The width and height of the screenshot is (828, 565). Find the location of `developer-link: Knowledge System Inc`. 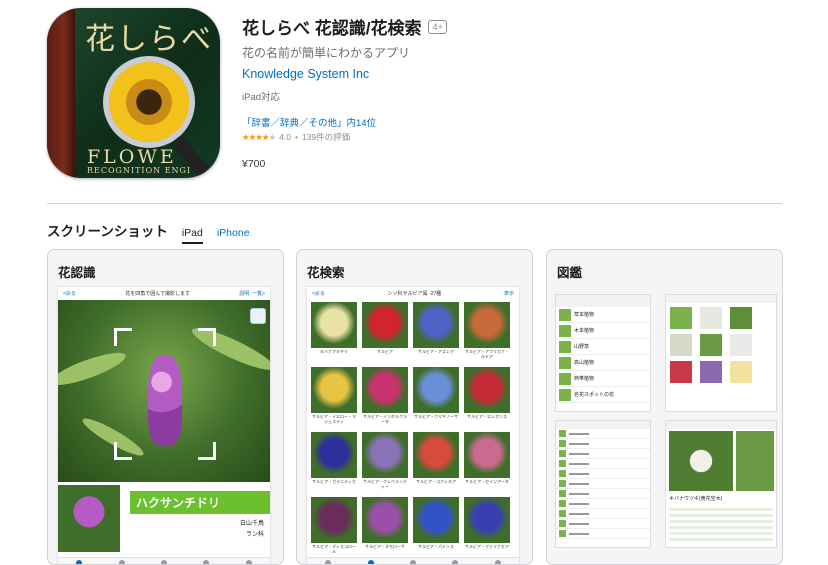

developer-link: Knowledge System Inc is located at coordinates (305, 74).